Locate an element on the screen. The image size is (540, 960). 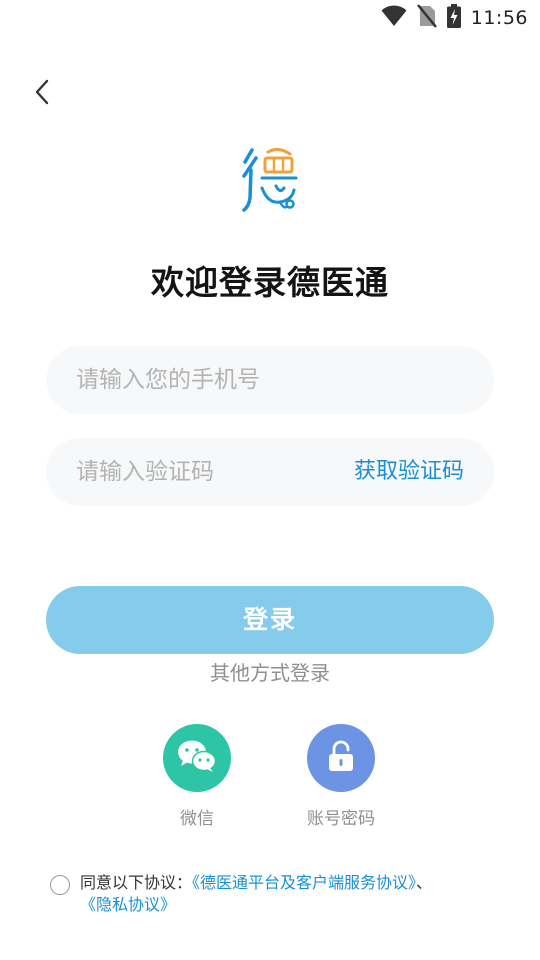
status-time: 11:56 is located at coordinates (499, 18).